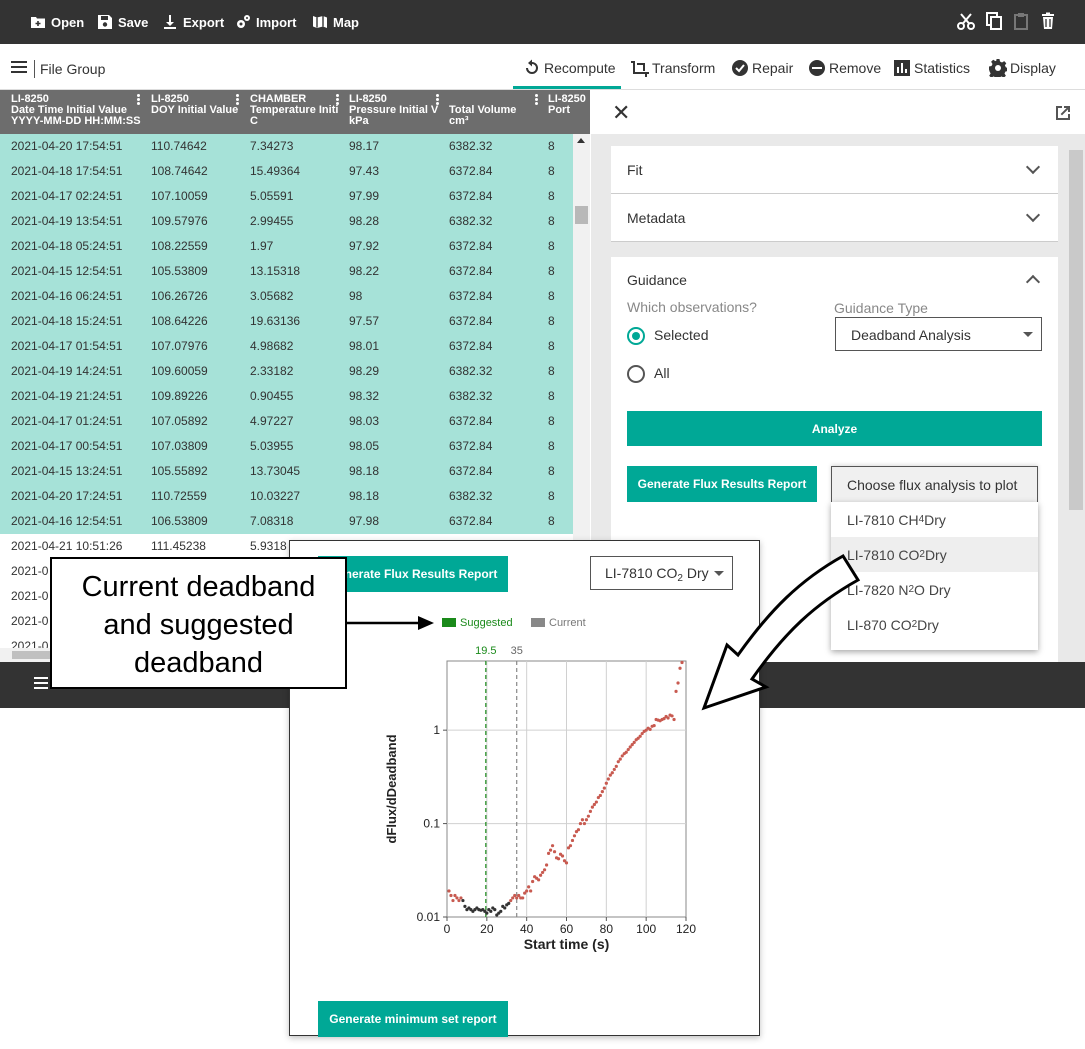 This screenshot has height=1049, width=1085. What do you see at coordinates (359, 121) in the screenshot?
I see `column-header-line: kPa` at bounding box center [359, 121].